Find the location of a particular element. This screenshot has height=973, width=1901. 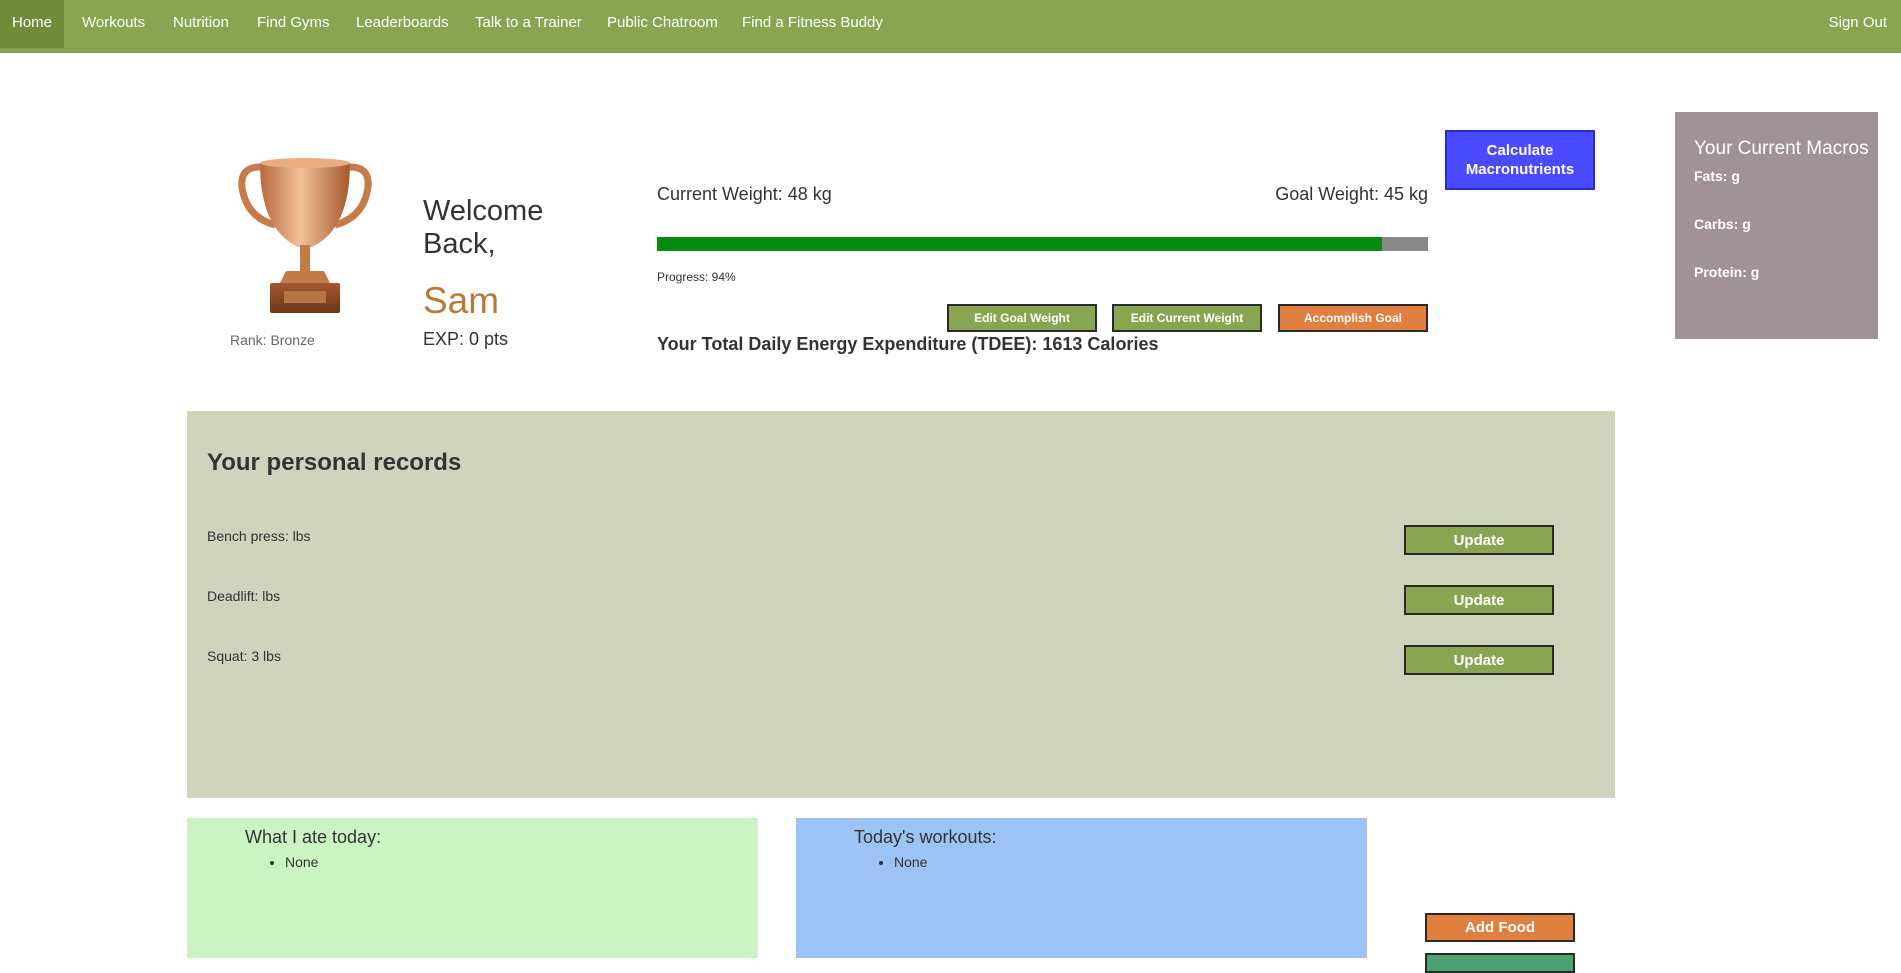

macros-title: Your Current Macros is located at coordinates (1781, 148).